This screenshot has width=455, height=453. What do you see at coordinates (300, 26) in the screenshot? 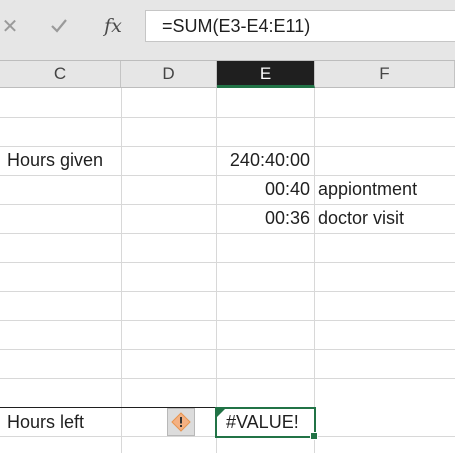
I see `formula-input: =SUM(E3-E4:E11)` at bounding box center [300, 26].